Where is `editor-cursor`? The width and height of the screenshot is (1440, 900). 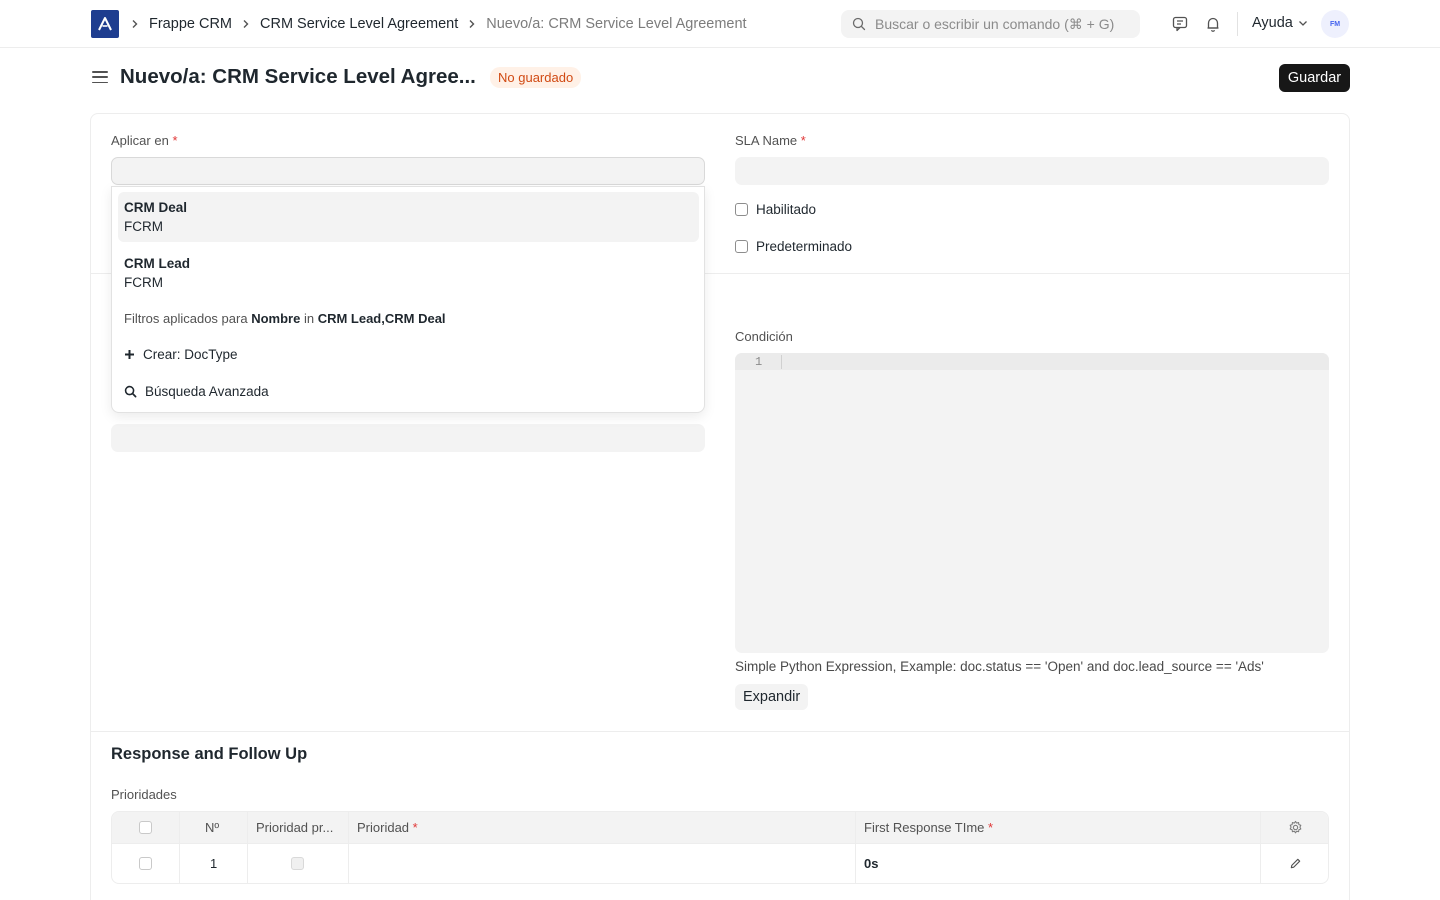 editor-cursor is located at coordinates (781, 362).